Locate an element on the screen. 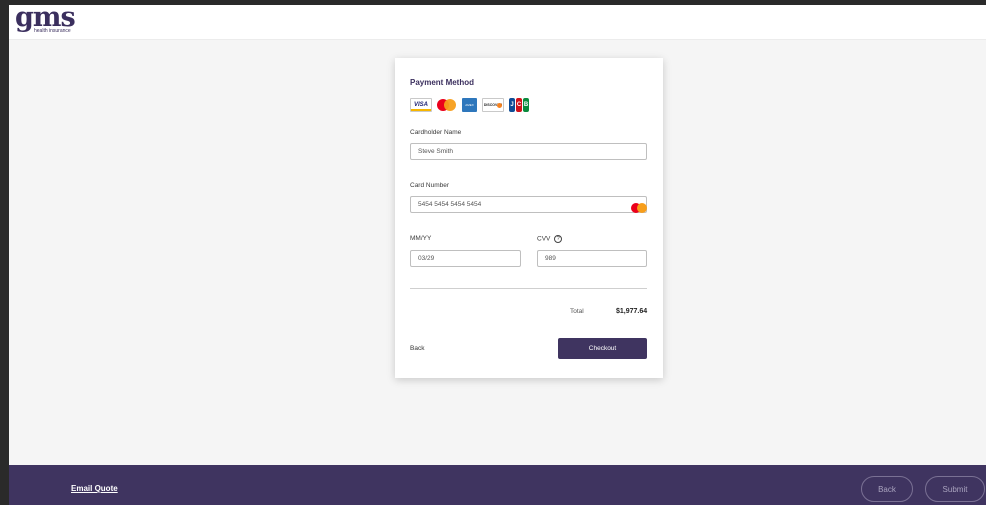 This screenshot has width=986, height=505. card-number-label: Card Number is located at coordinates (430, 185).